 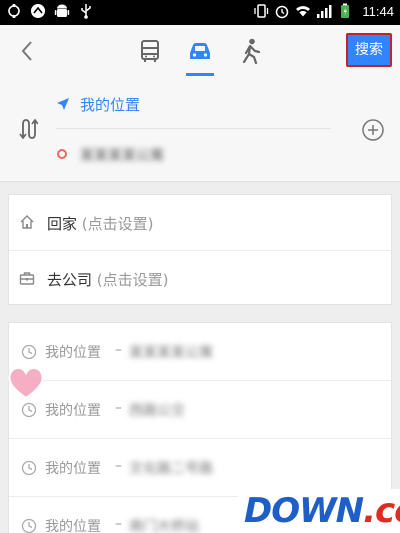 I want to click on logo-sub: .cc, so click(x=381, y=511).